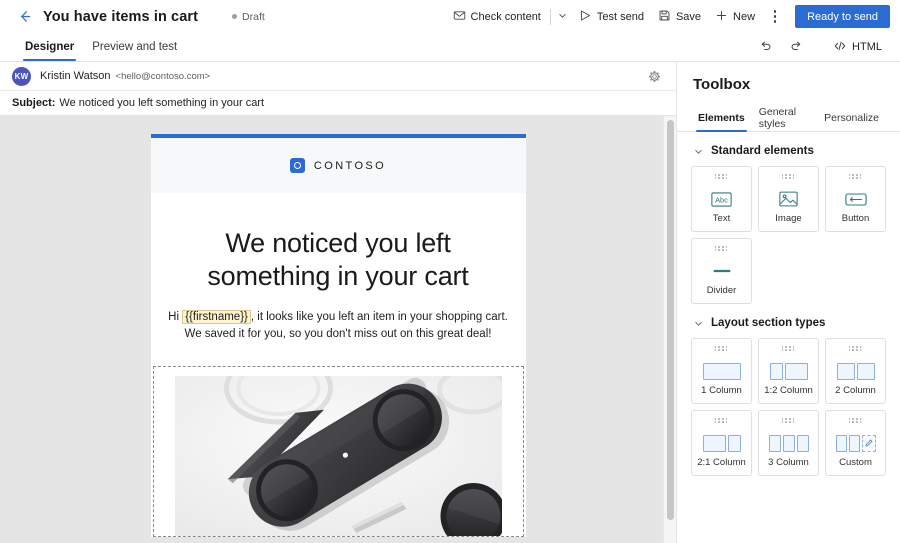 The image size is (900, 543). Describe the element at coordinates (664, 17) in the screenshot. I see `save-disk-icon` at that location.